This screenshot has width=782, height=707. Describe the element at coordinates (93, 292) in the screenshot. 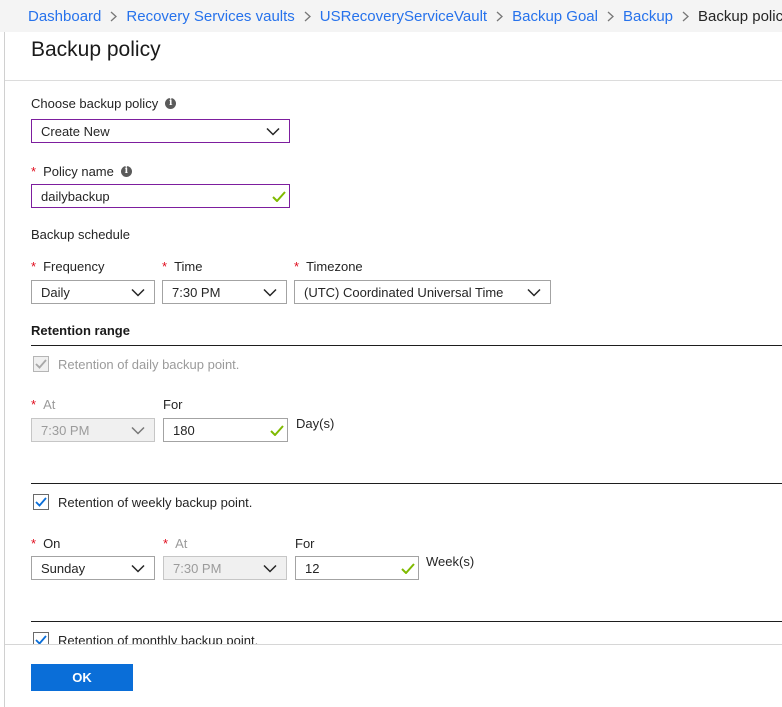

I see `frequency-dropdown: Daily` at that location.